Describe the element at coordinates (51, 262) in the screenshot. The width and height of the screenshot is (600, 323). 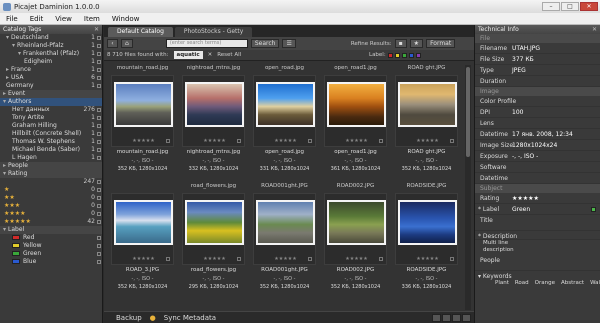
I see `label-item: Blue` at that location.